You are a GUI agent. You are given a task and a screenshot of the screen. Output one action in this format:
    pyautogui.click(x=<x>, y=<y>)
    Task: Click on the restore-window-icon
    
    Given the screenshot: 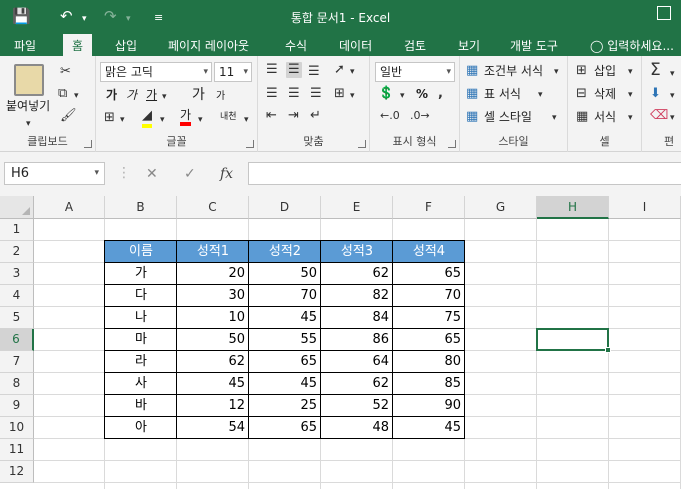 What is the action you would take?
    pyautogui.click(x=664, y=13)
    